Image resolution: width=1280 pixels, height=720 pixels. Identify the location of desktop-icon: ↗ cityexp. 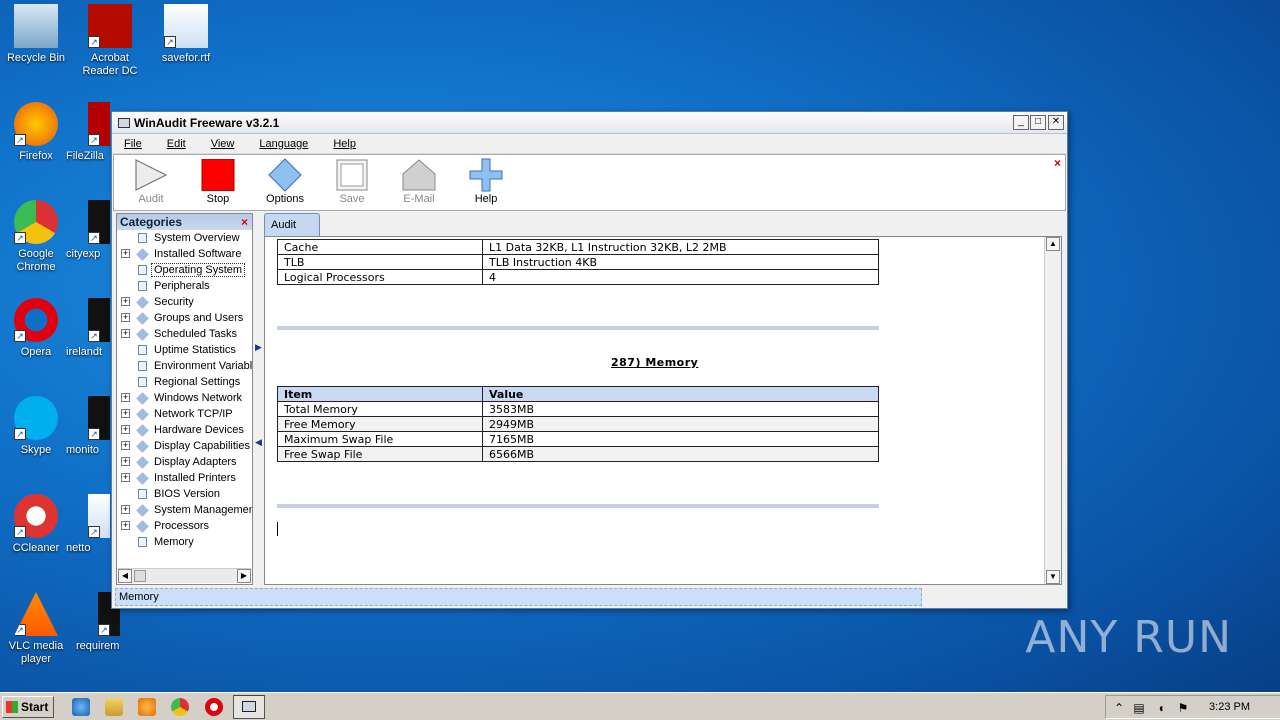
(88, 230).